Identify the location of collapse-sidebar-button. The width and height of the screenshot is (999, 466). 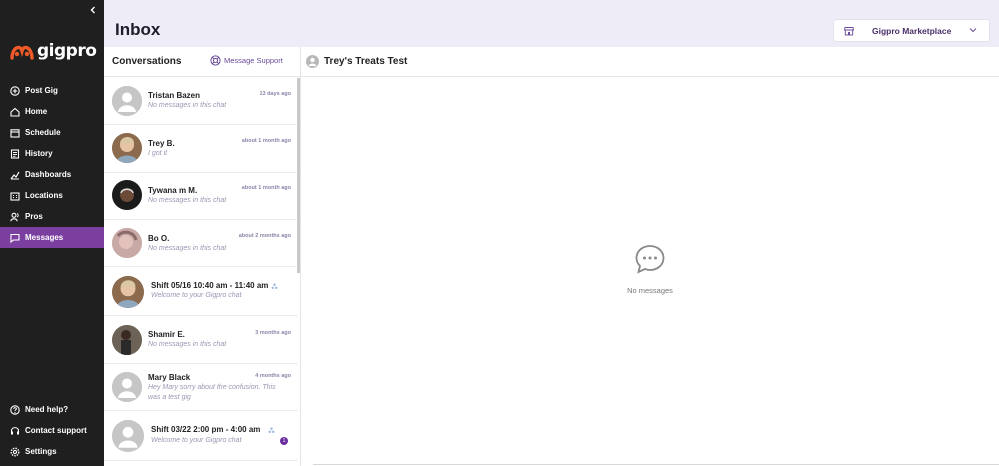
(93, 11).